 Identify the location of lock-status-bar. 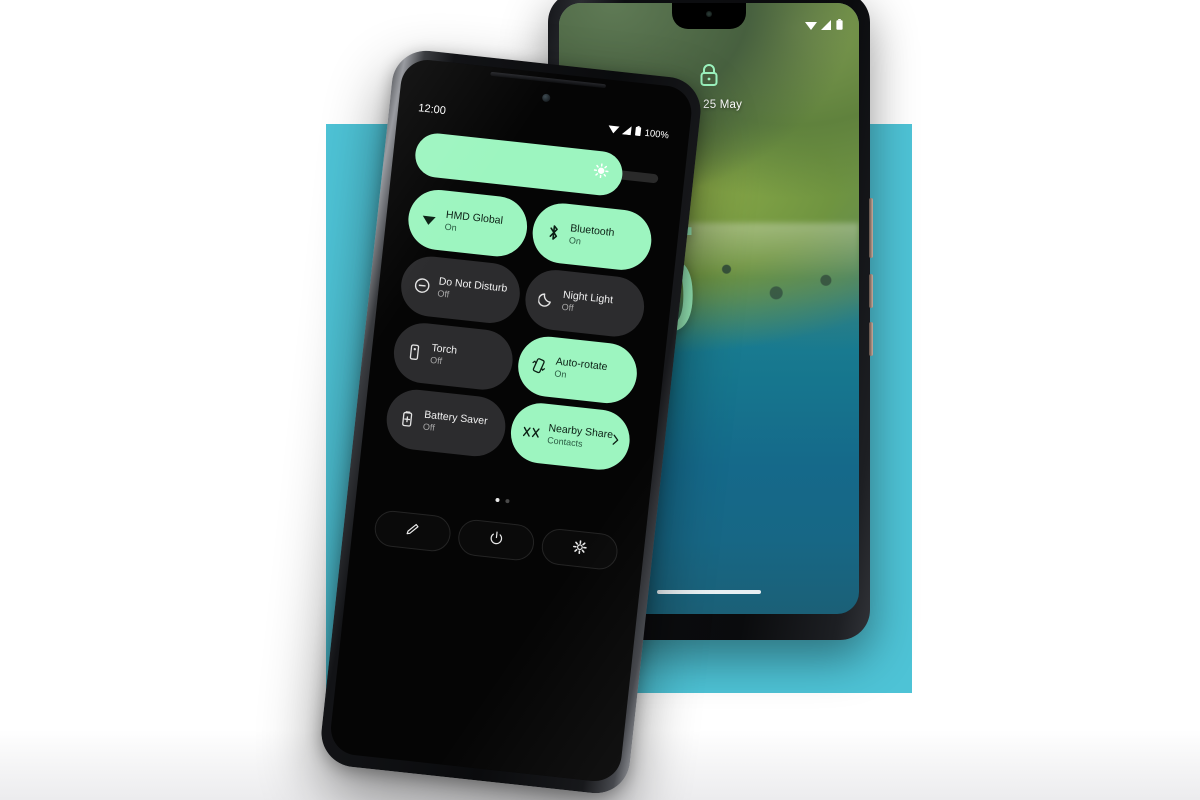
(824, 26).